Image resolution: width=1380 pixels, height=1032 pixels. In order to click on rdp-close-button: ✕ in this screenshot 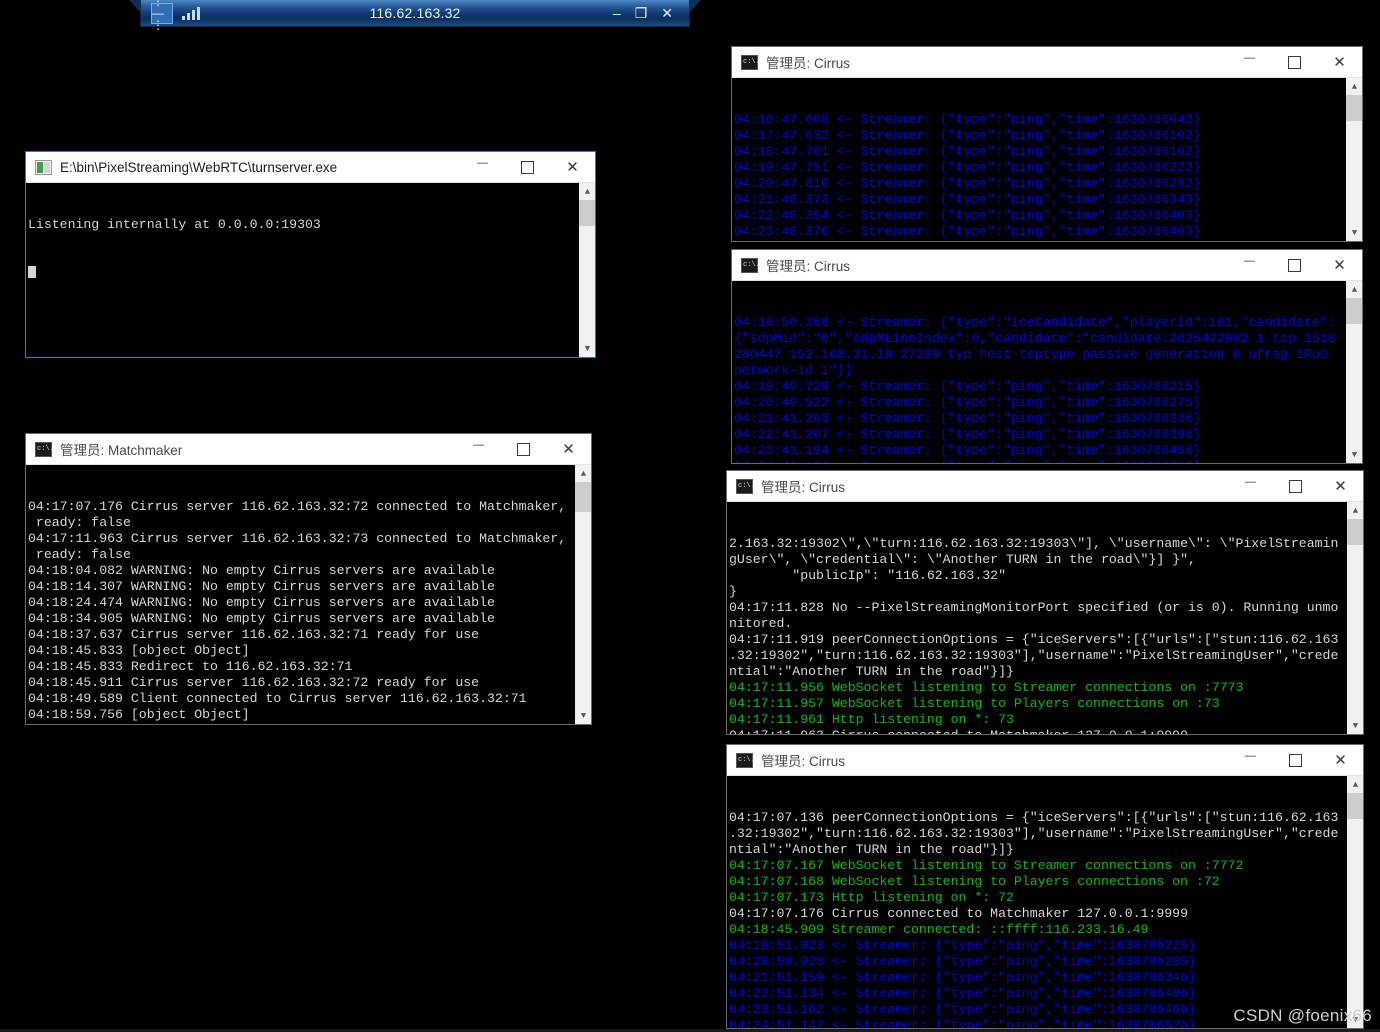, I will do `click(667, 13)`.